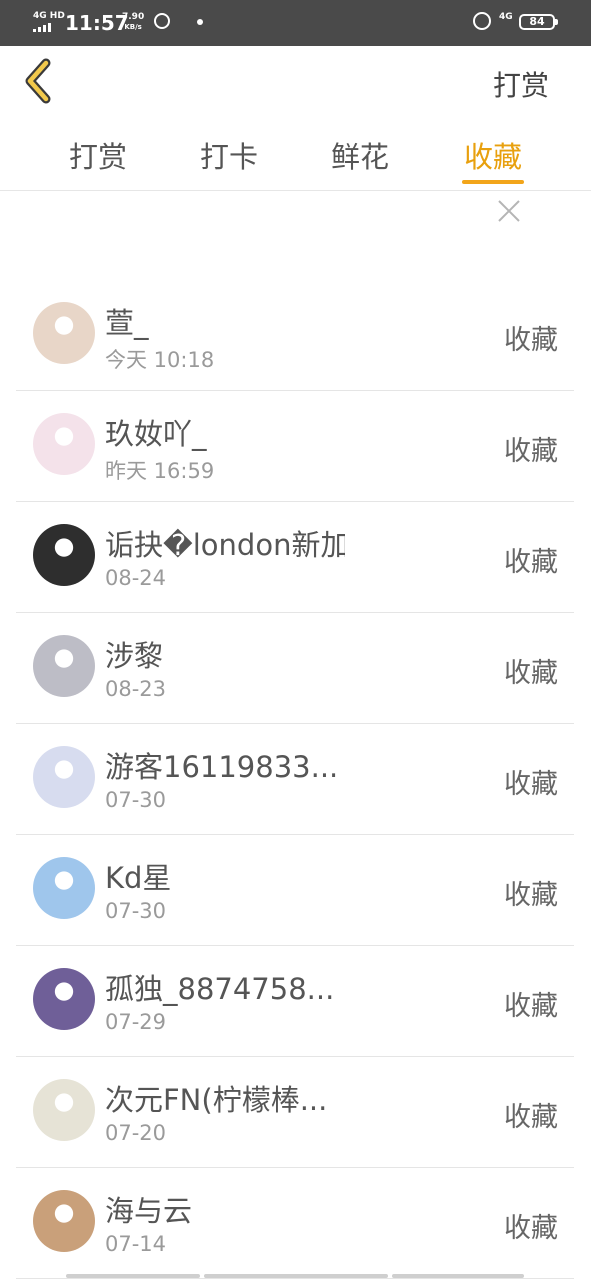 This screenshot has width=591, height=1280. I want to click on user-name: 玖奻吖_, so click(156, 434).